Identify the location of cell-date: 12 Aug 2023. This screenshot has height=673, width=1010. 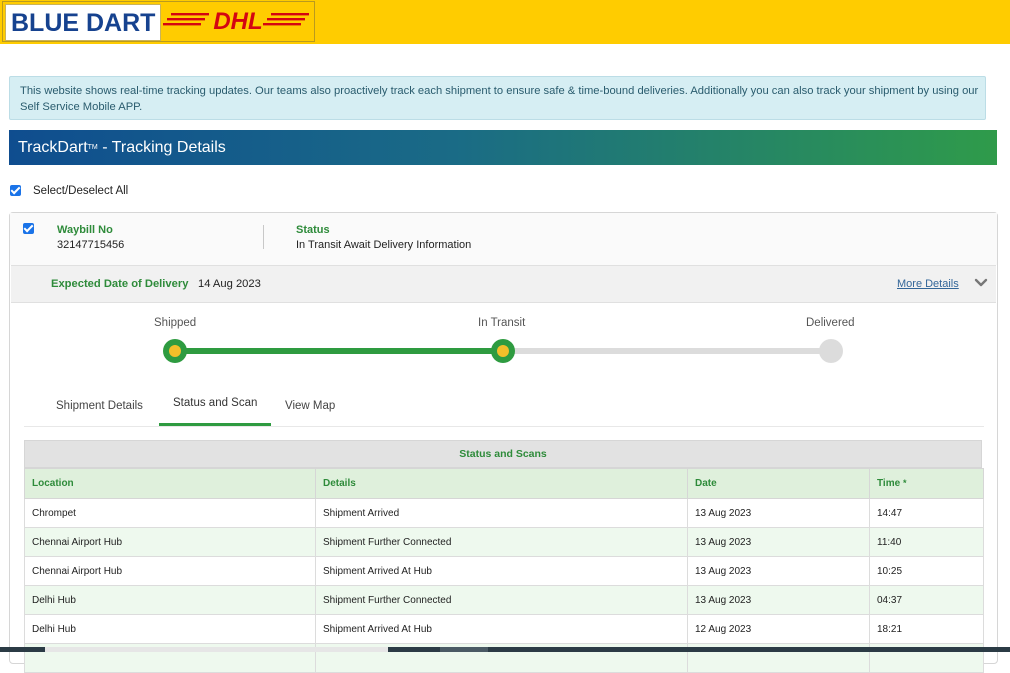
(778, 629).